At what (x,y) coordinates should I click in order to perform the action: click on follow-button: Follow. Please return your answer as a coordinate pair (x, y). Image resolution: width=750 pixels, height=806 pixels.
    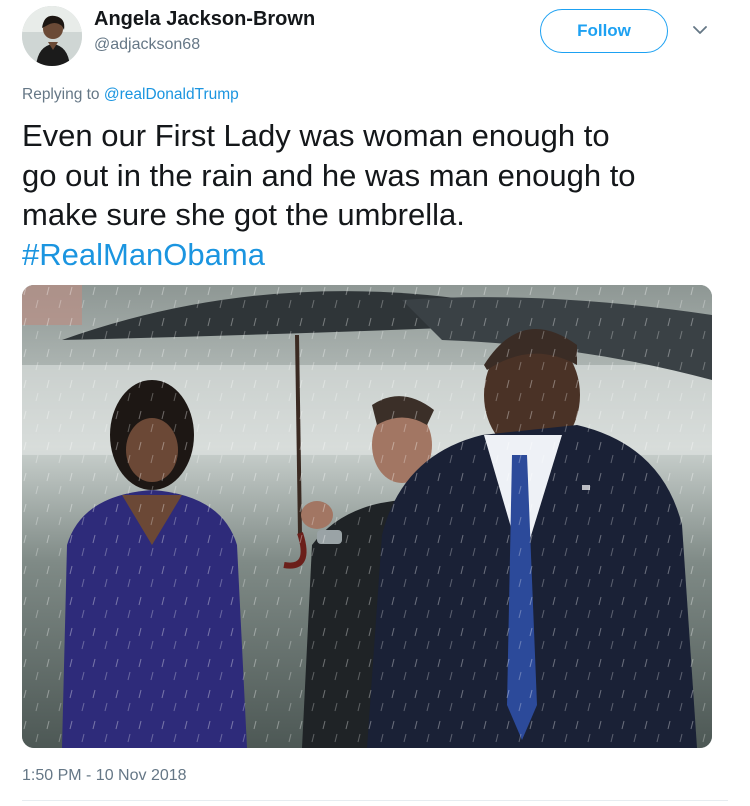
    Looking at the image, I should click on (604, 31).